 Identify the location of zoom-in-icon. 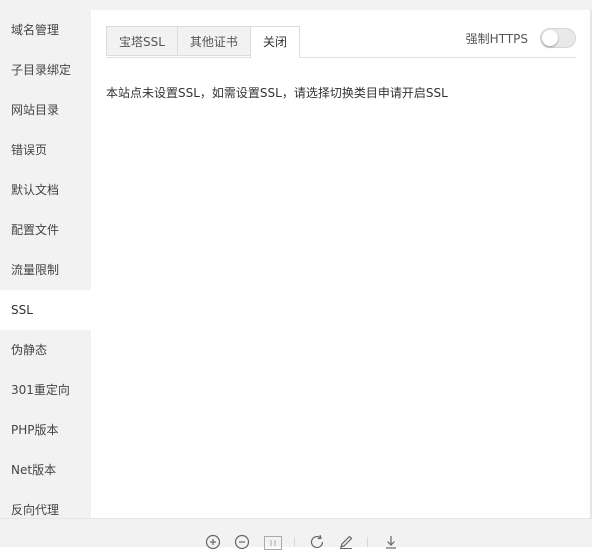
(213, 542).